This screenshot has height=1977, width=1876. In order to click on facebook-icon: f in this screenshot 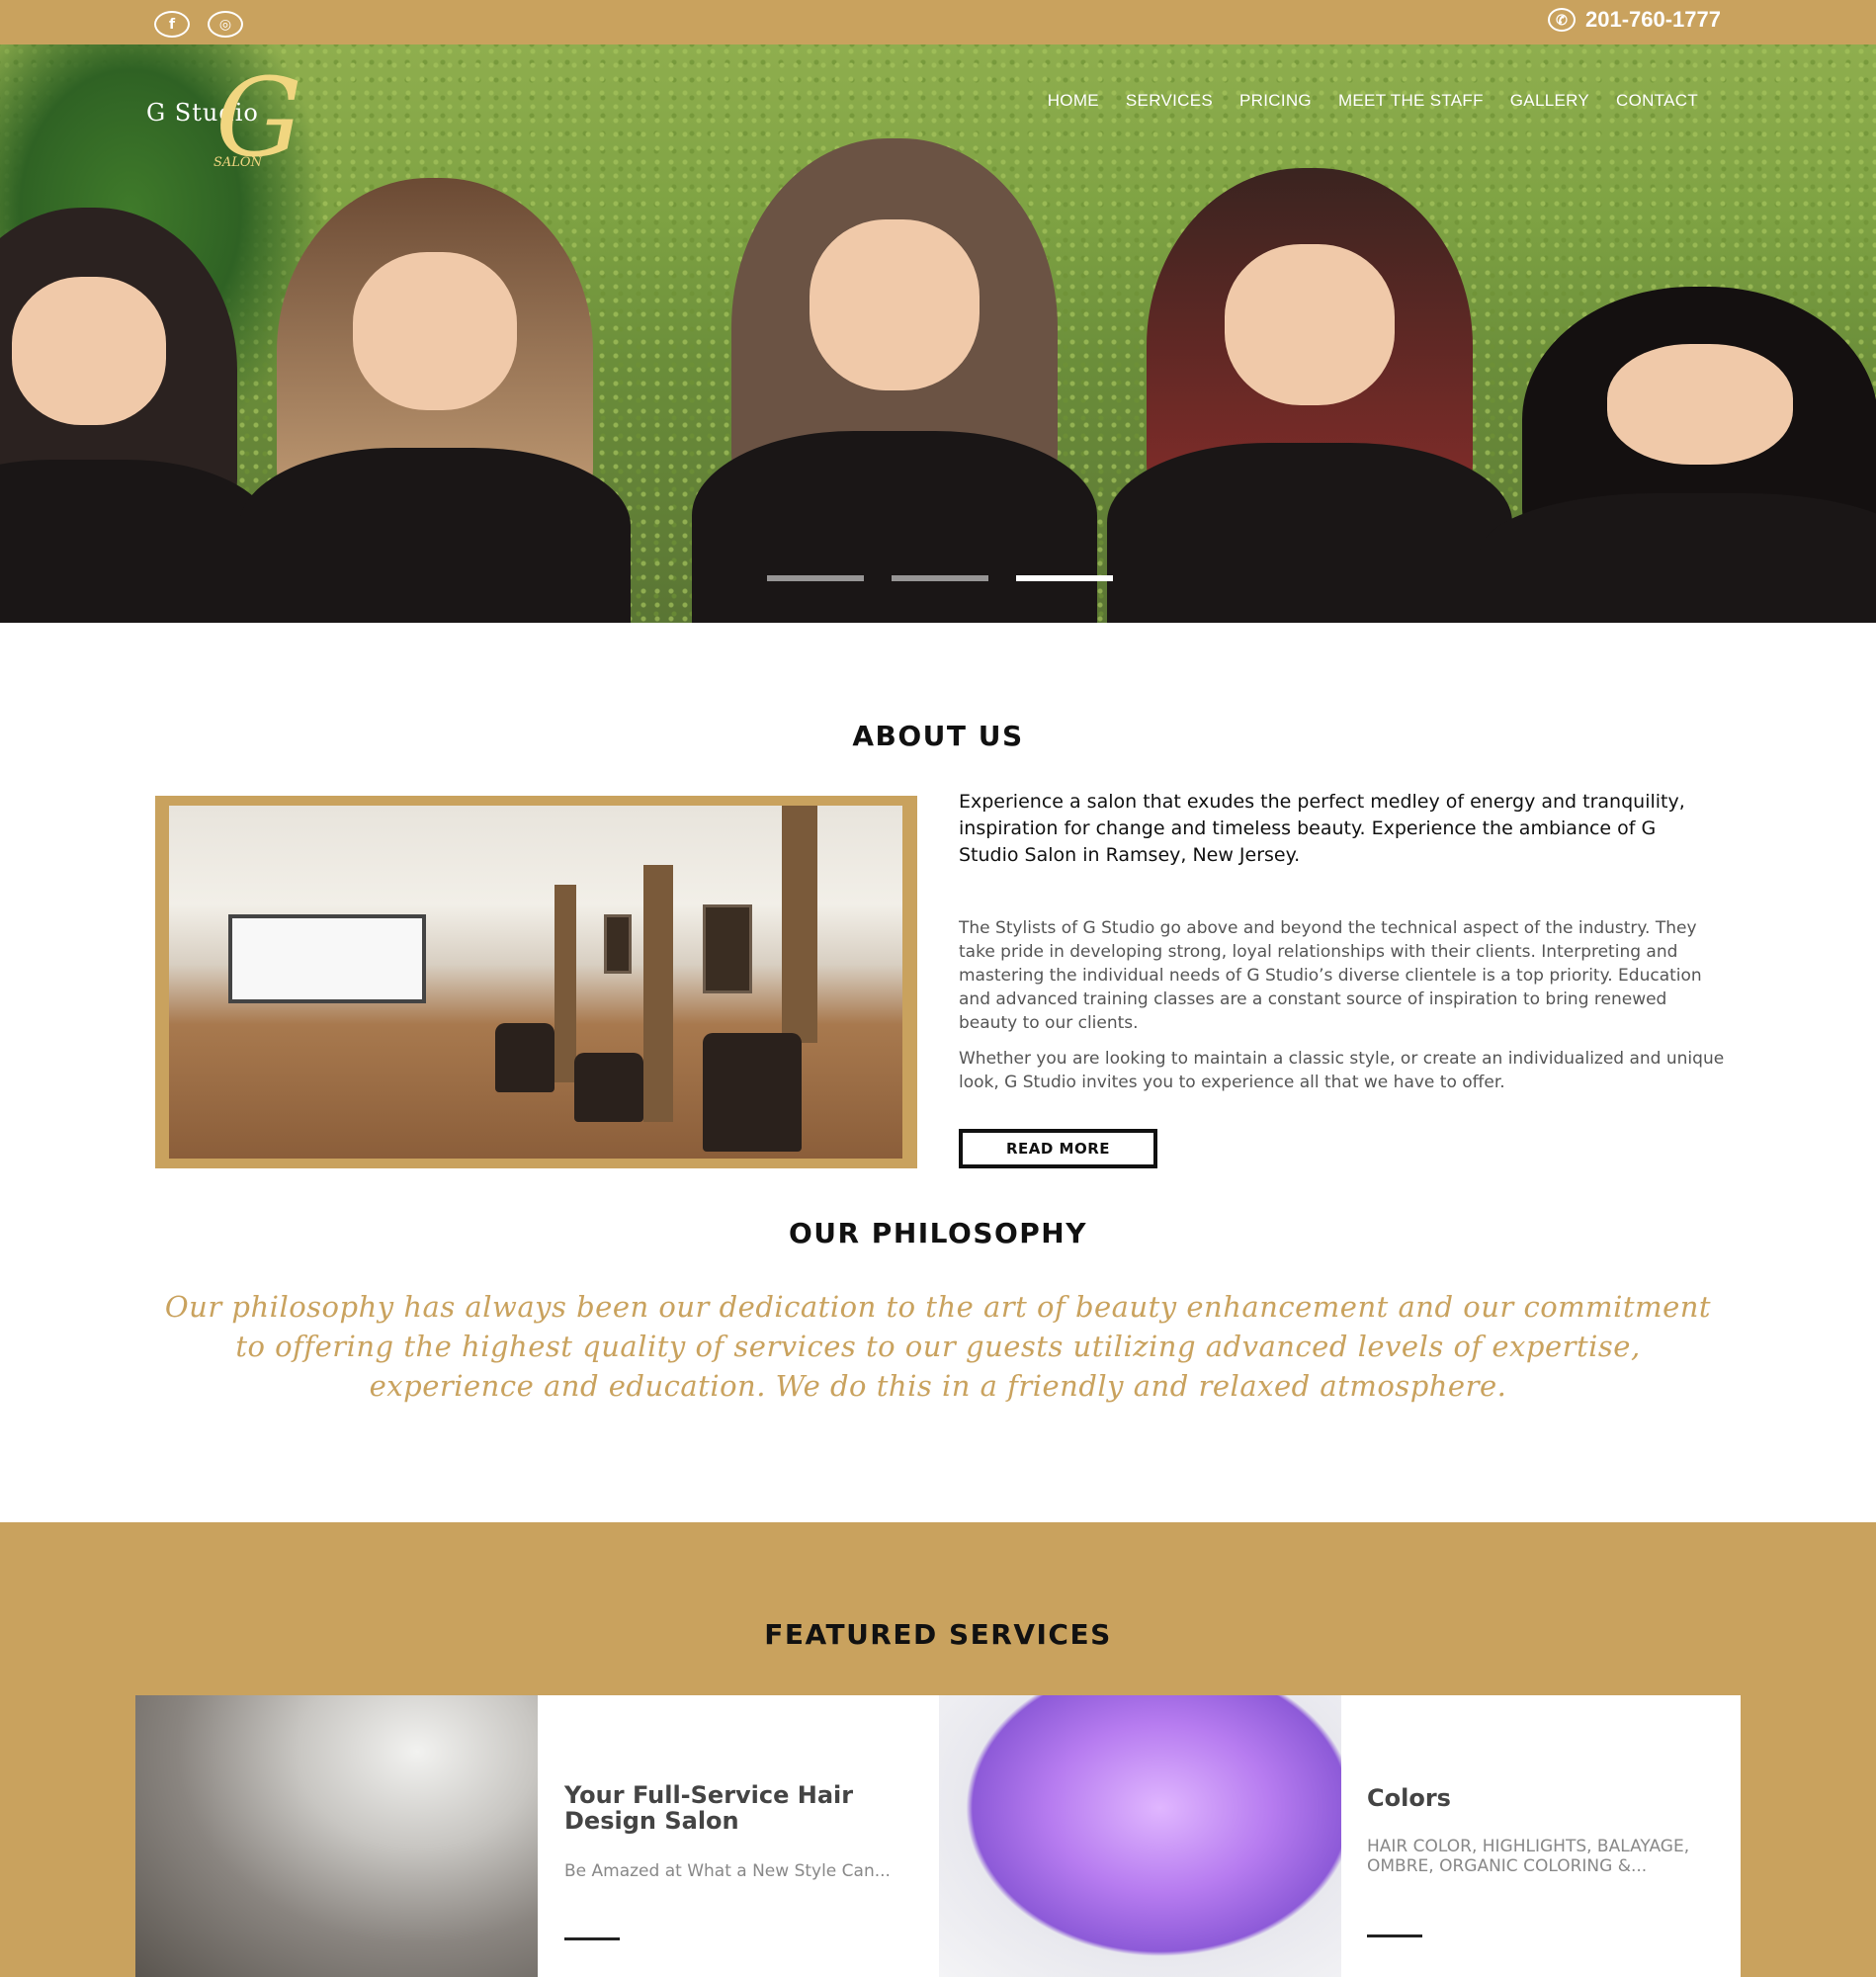, I will do `click(172, 25)`.